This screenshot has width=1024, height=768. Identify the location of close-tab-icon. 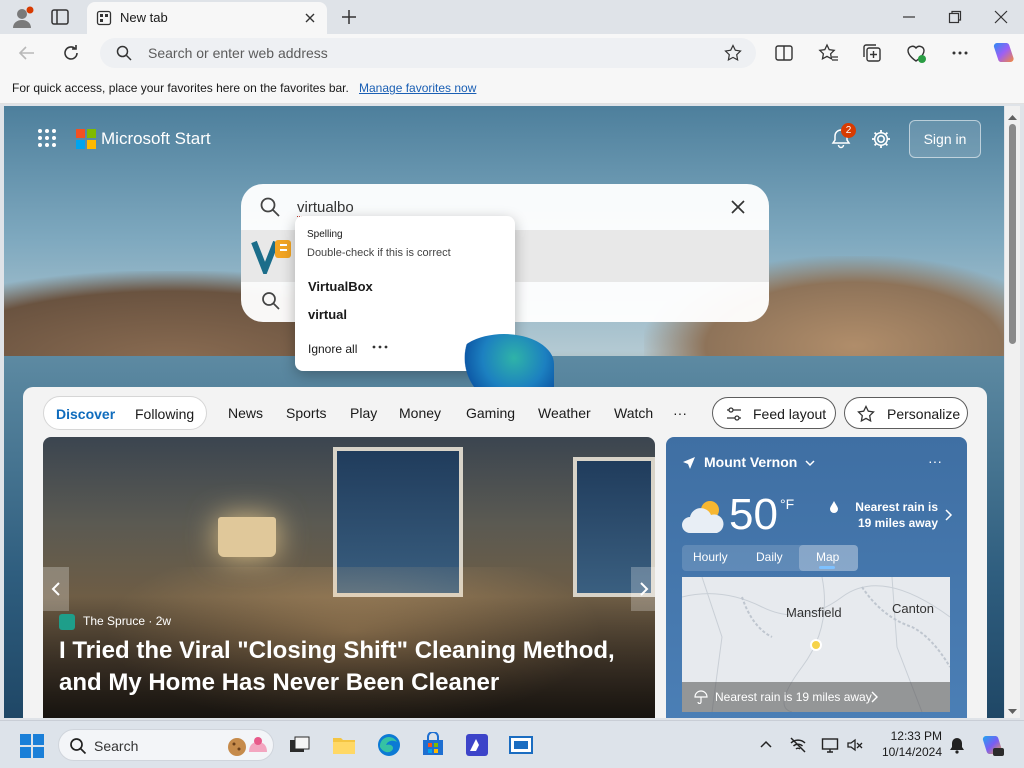
(310, 18).